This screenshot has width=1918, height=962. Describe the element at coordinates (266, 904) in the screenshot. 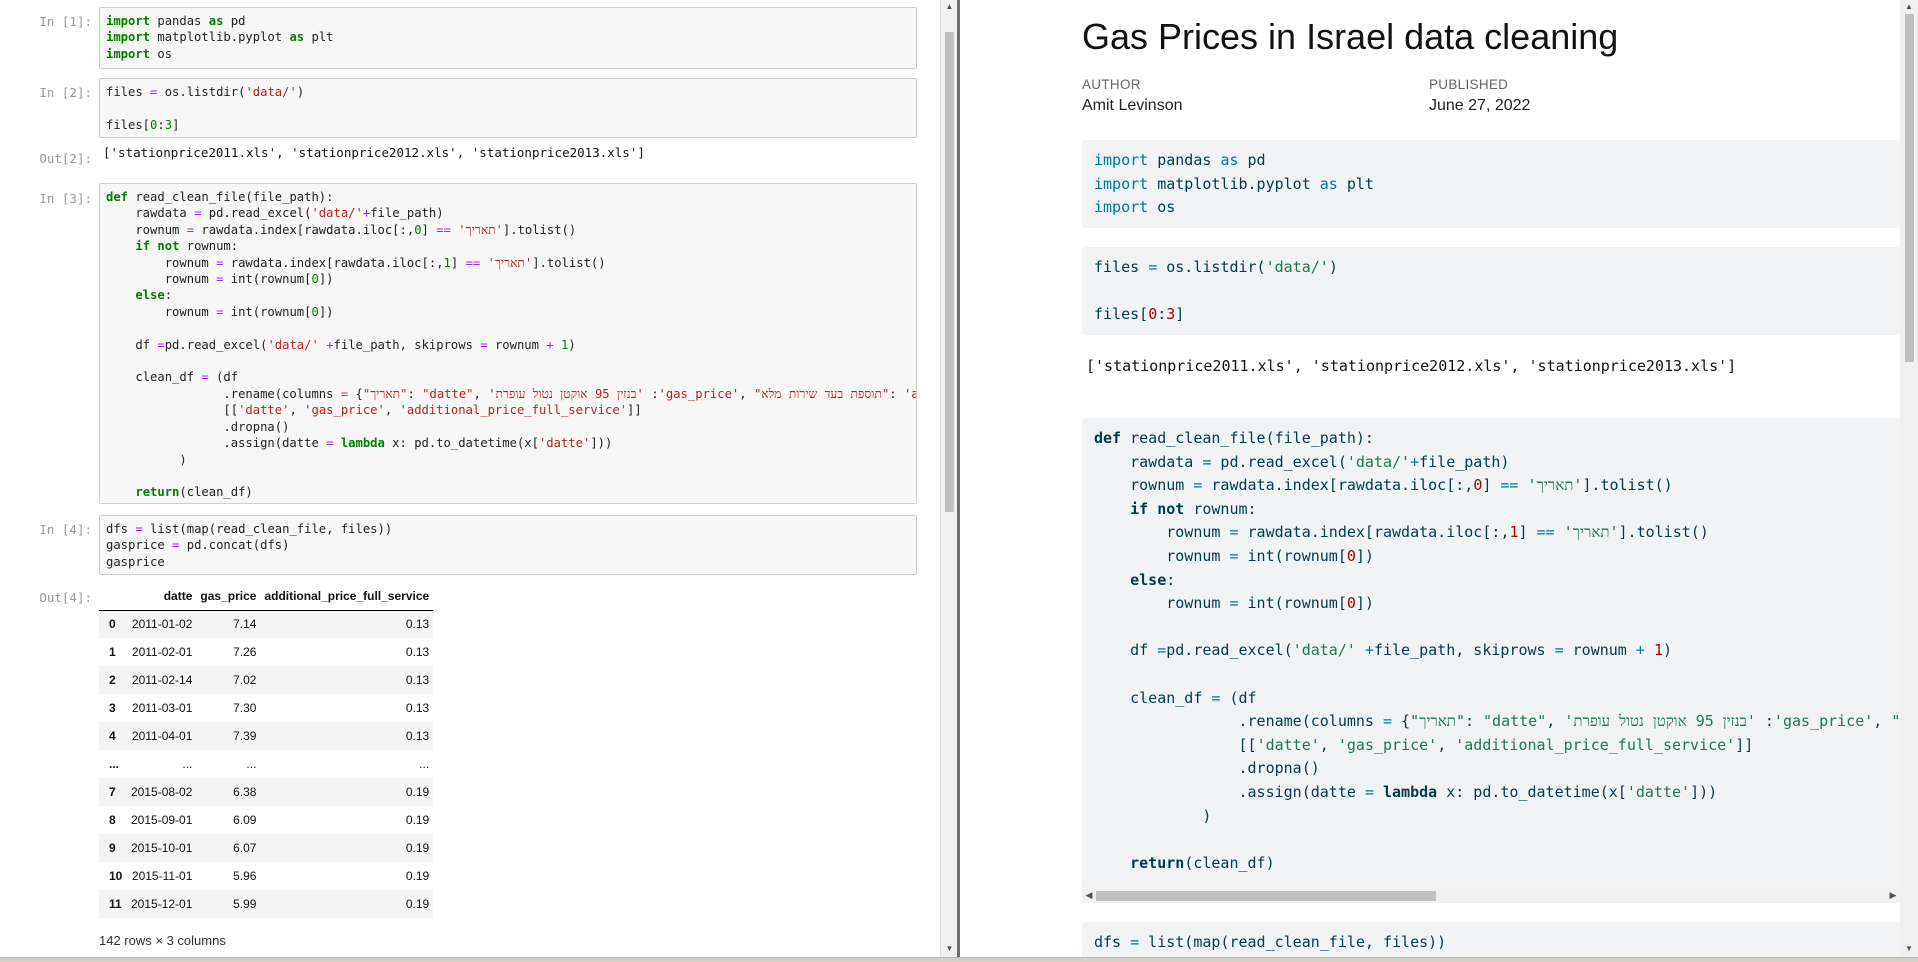

I see `table-row: 11 2015-12-01 5.99 0.19` at that location.